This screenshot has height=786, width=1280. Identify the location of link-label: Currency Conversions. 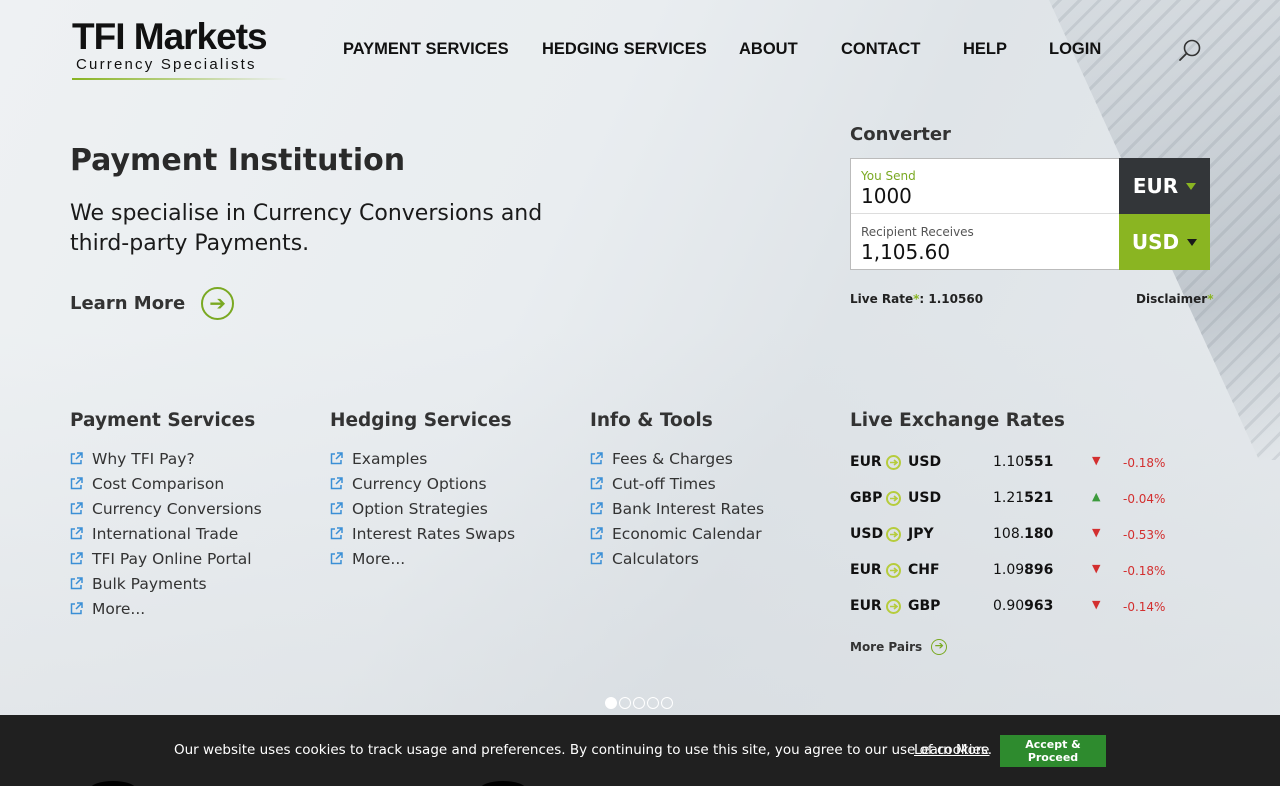
(177, 508).